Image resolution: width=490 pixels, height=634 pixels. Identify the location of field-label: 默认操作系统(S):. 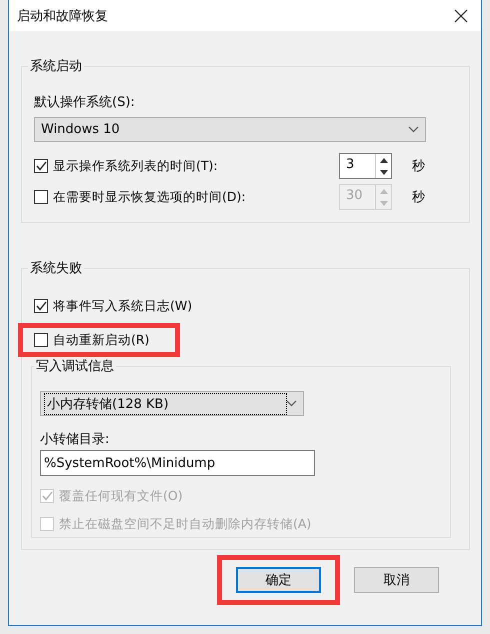
(85, 102).